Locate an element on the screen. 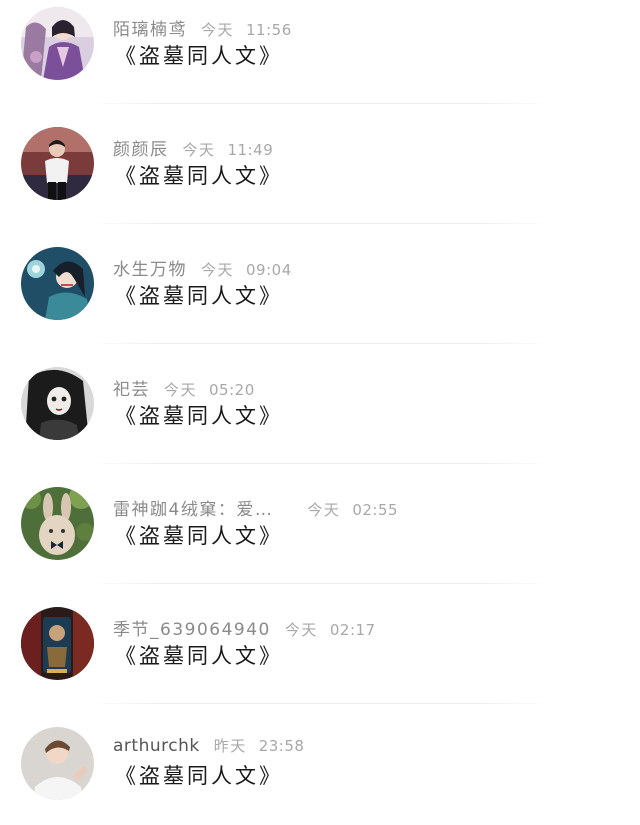 The image size is (640, 825). comment-meta: 雷神跏4绒窠：爱… 今天 02:55 is located at coordinates (255, 508).